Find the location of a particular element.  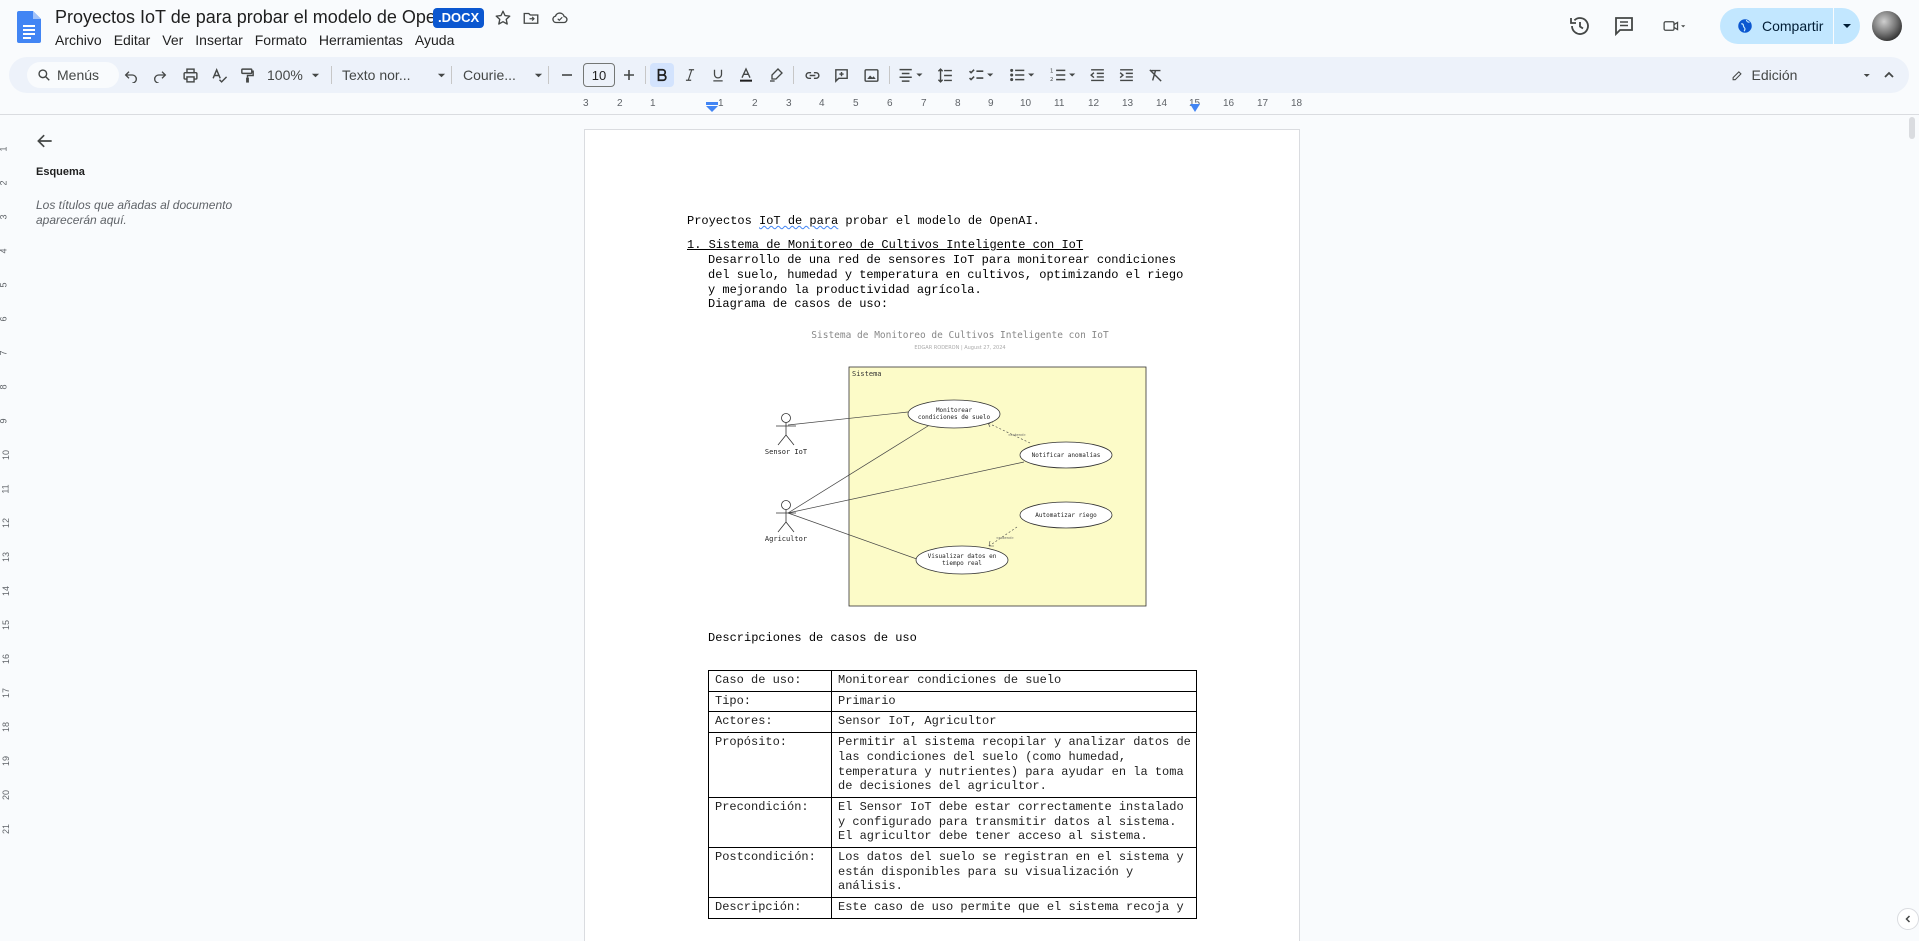

paragraph-line: y mejorando la productividad agrícola. is located at coordinates (845, 290).